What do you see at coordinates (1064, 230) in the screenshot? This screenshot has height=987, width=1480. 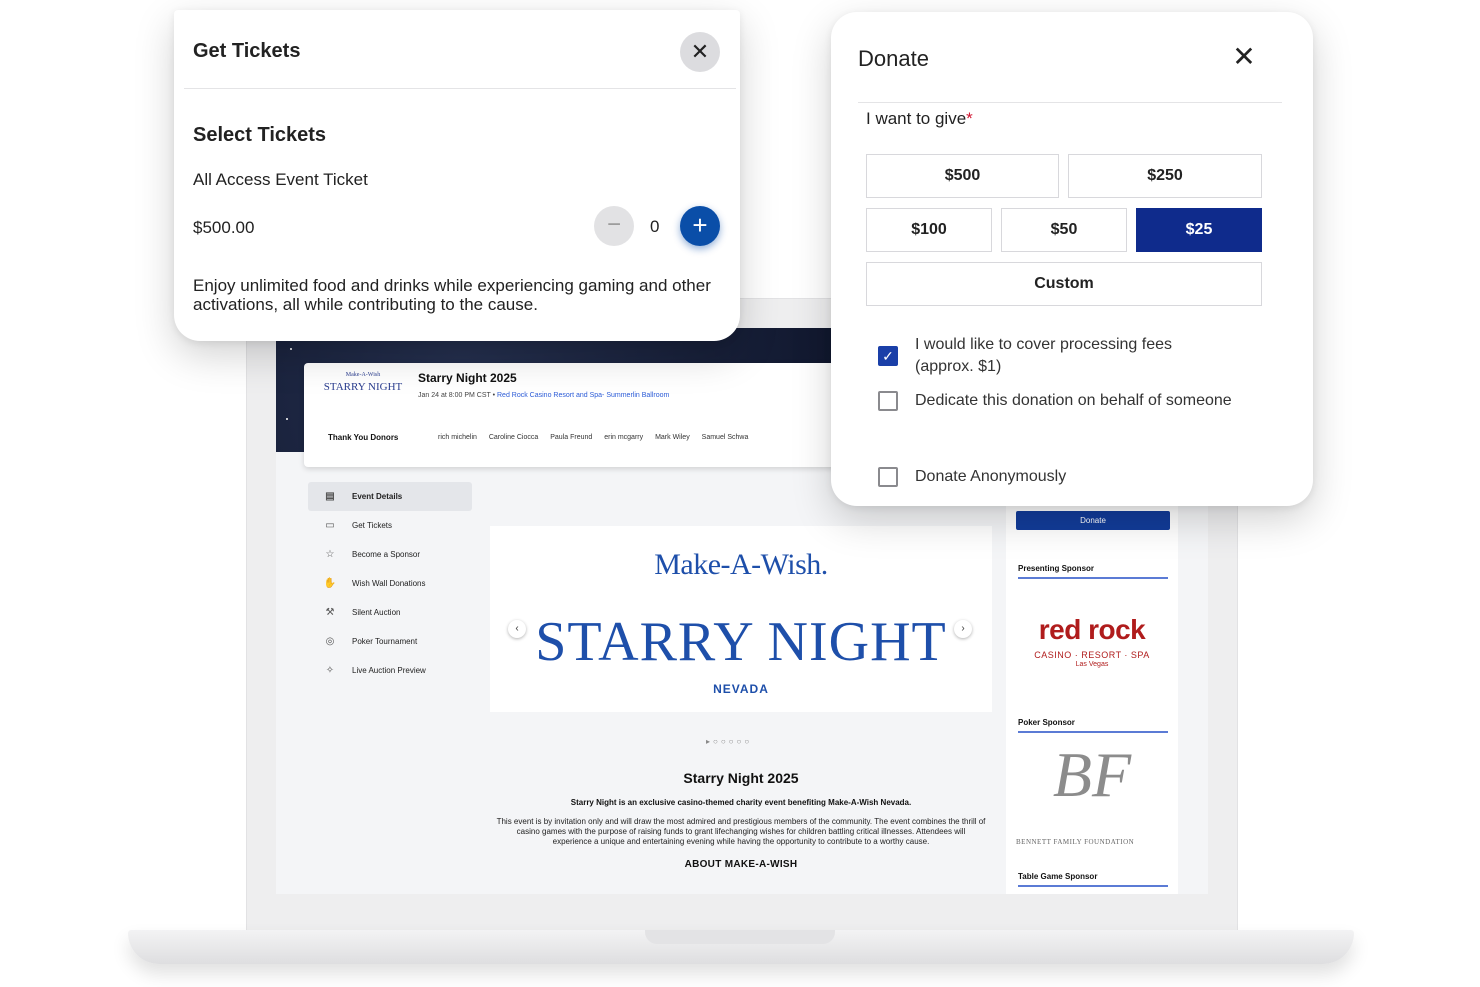 I see `amount-50-button: $50` at bounding box center [1064, 230].